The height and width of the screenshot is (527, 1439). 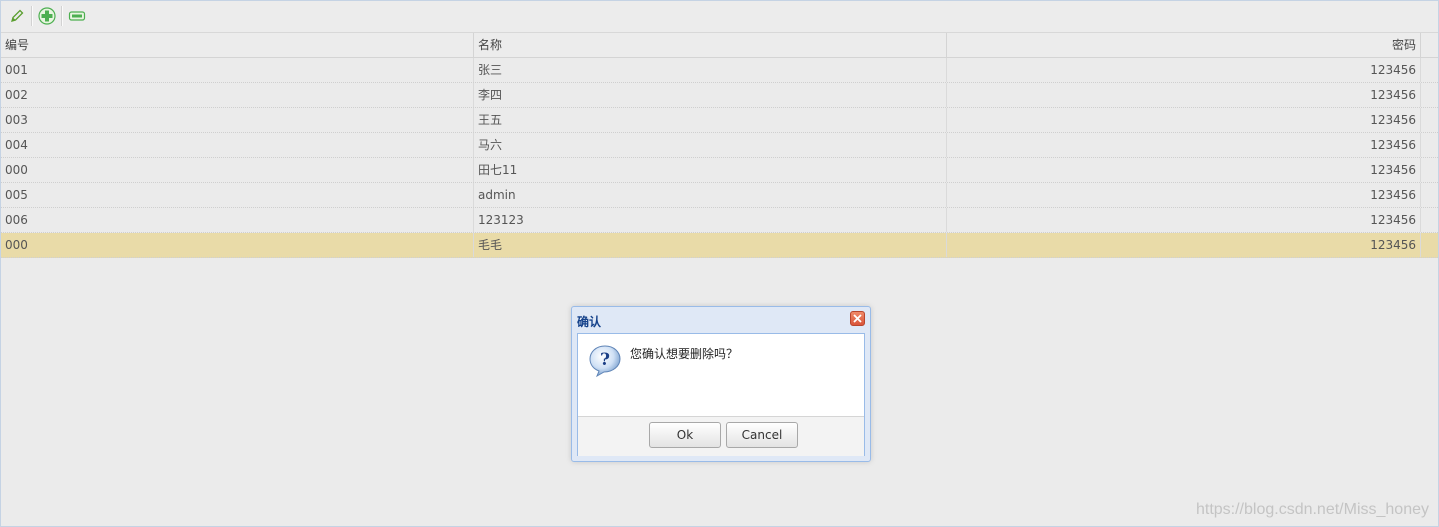 What do you see at coordinates (710, 70) in the screenshot?
I see `cell-name: 张三` at bounding box center [710, 70].